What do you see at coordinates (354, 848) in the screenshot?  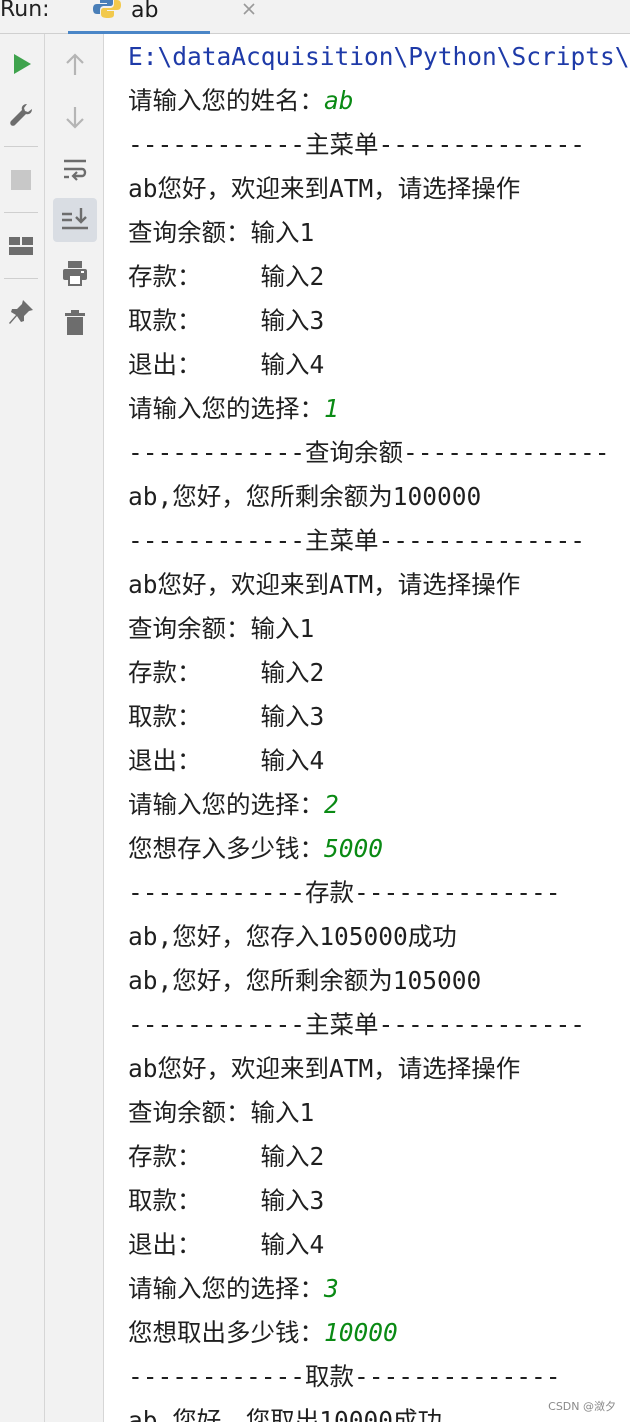 I see `user-input-text: 5000` at bounding box center [354, 848].